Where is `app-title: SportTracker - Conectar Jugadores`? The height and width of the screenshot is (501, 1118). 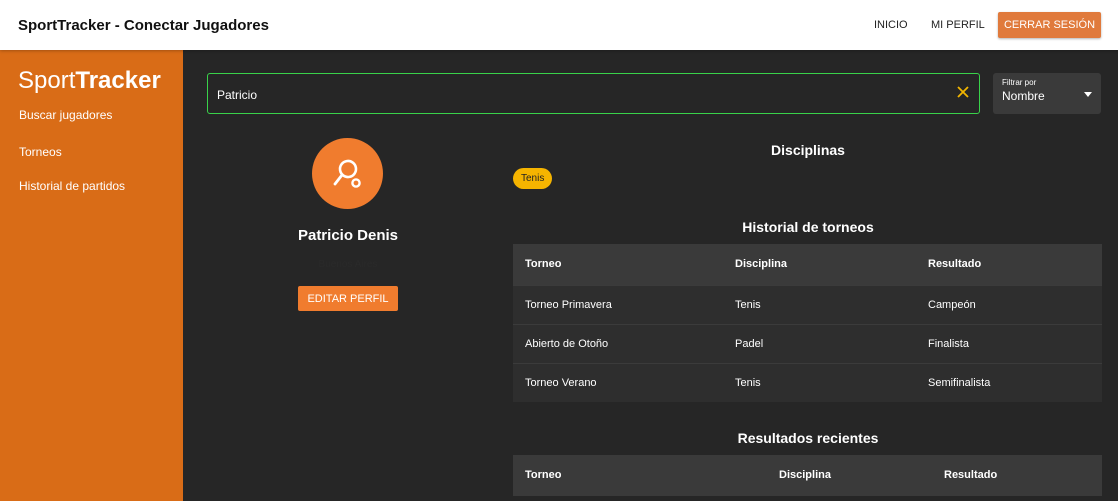
app-title: SportTracker - Conectar Jugadores is located at coordinates (143, 25).